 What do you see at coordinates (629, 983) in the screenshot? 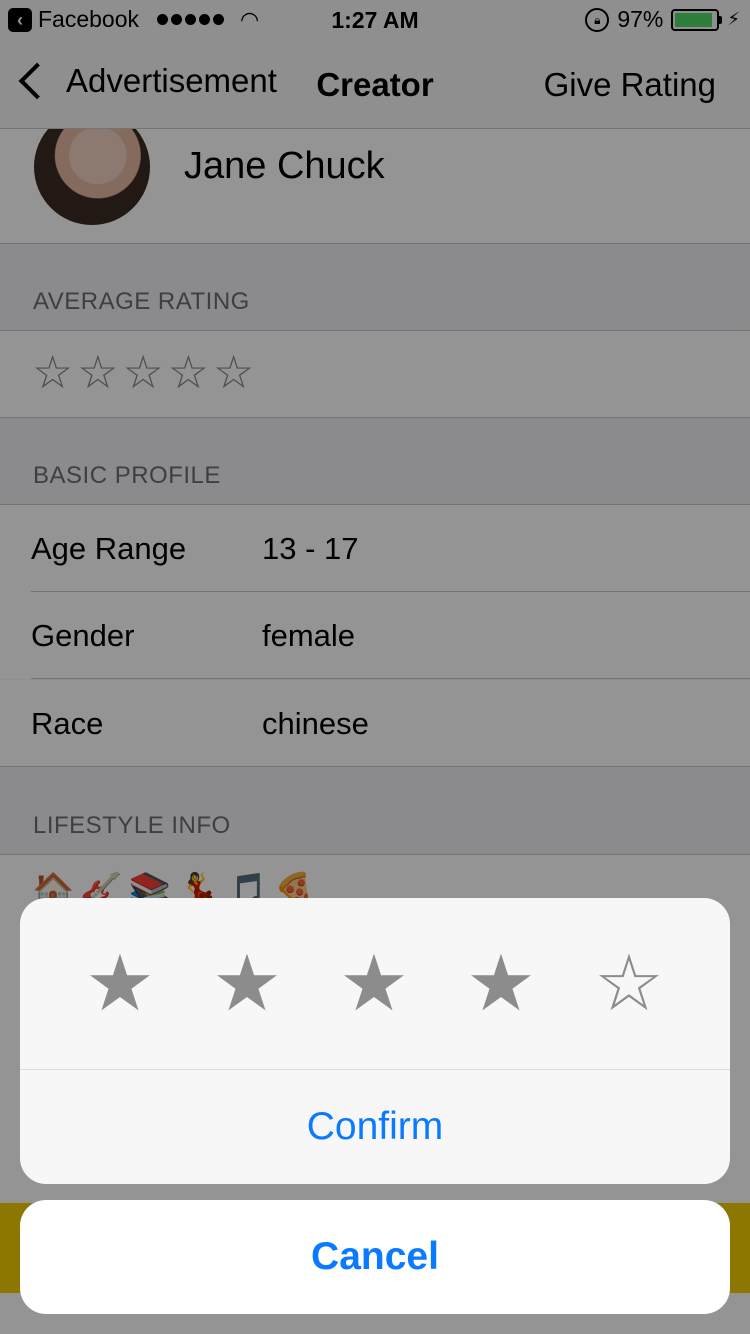
I see `rating-star-5-icon: ☆` at bounding box center [629, 983].